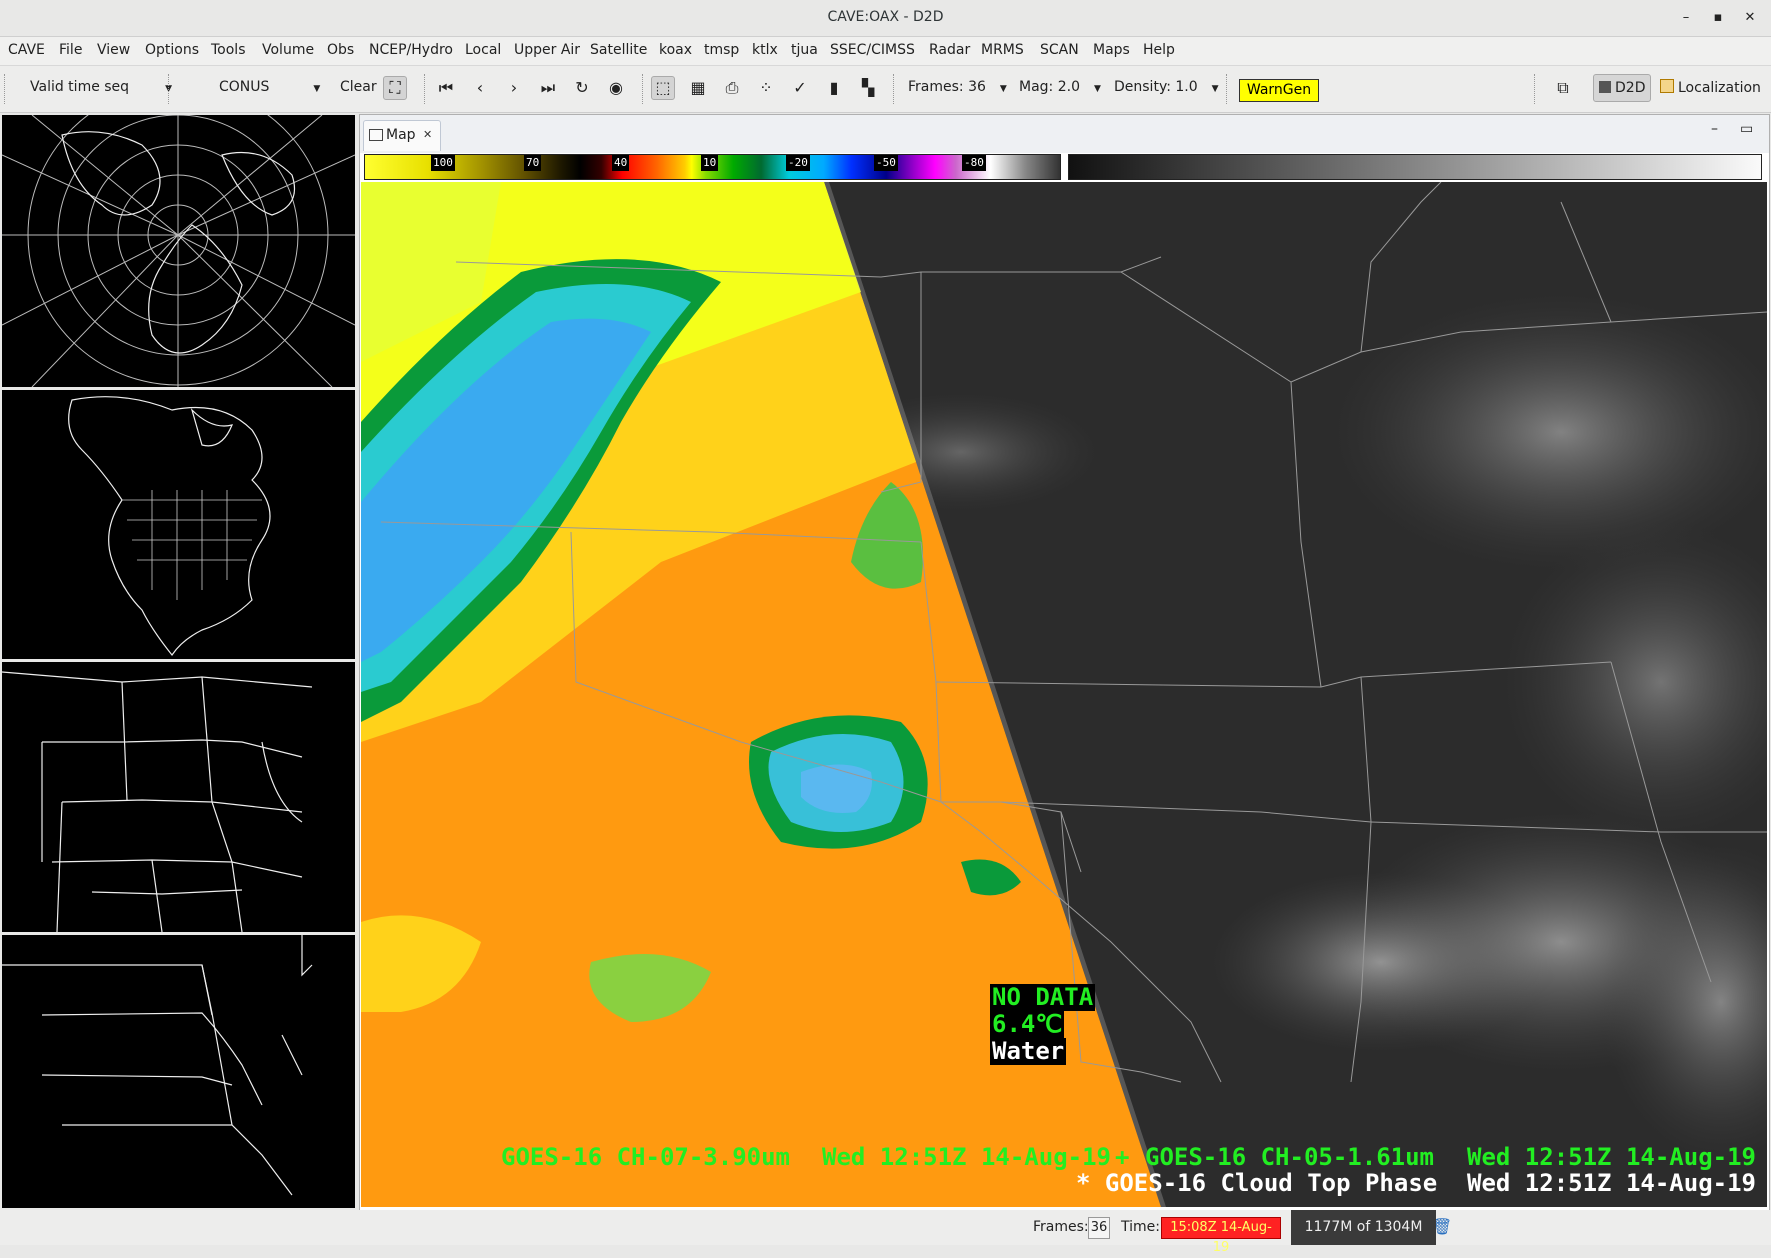  I want to click on menu-mrms: MRMS, so click(1002, 50).